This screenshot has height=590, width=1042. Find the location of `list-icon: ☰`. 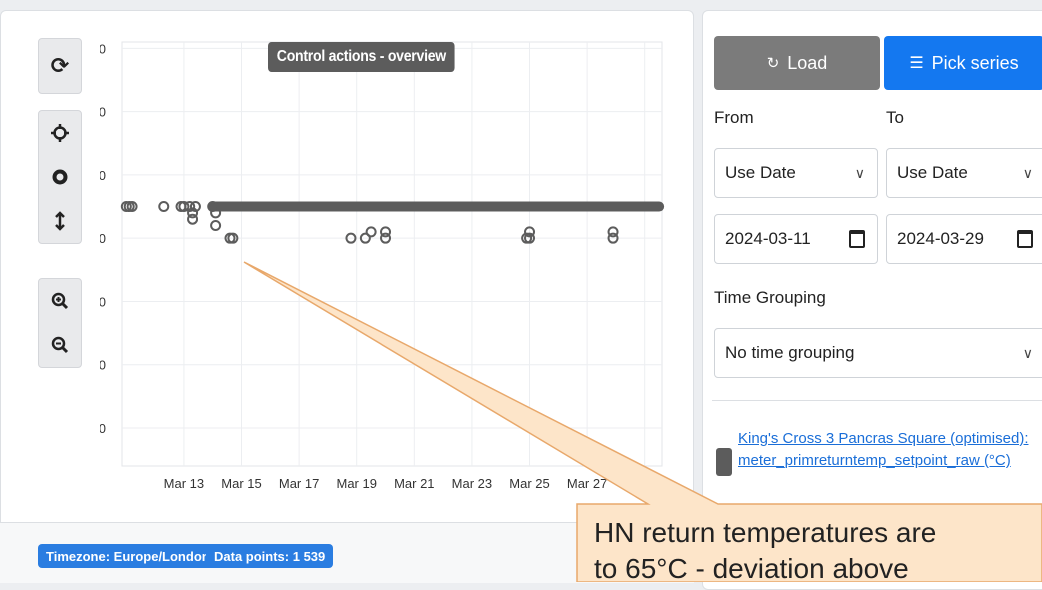

list-icon: ☰ is located at coordinates (916, 63).